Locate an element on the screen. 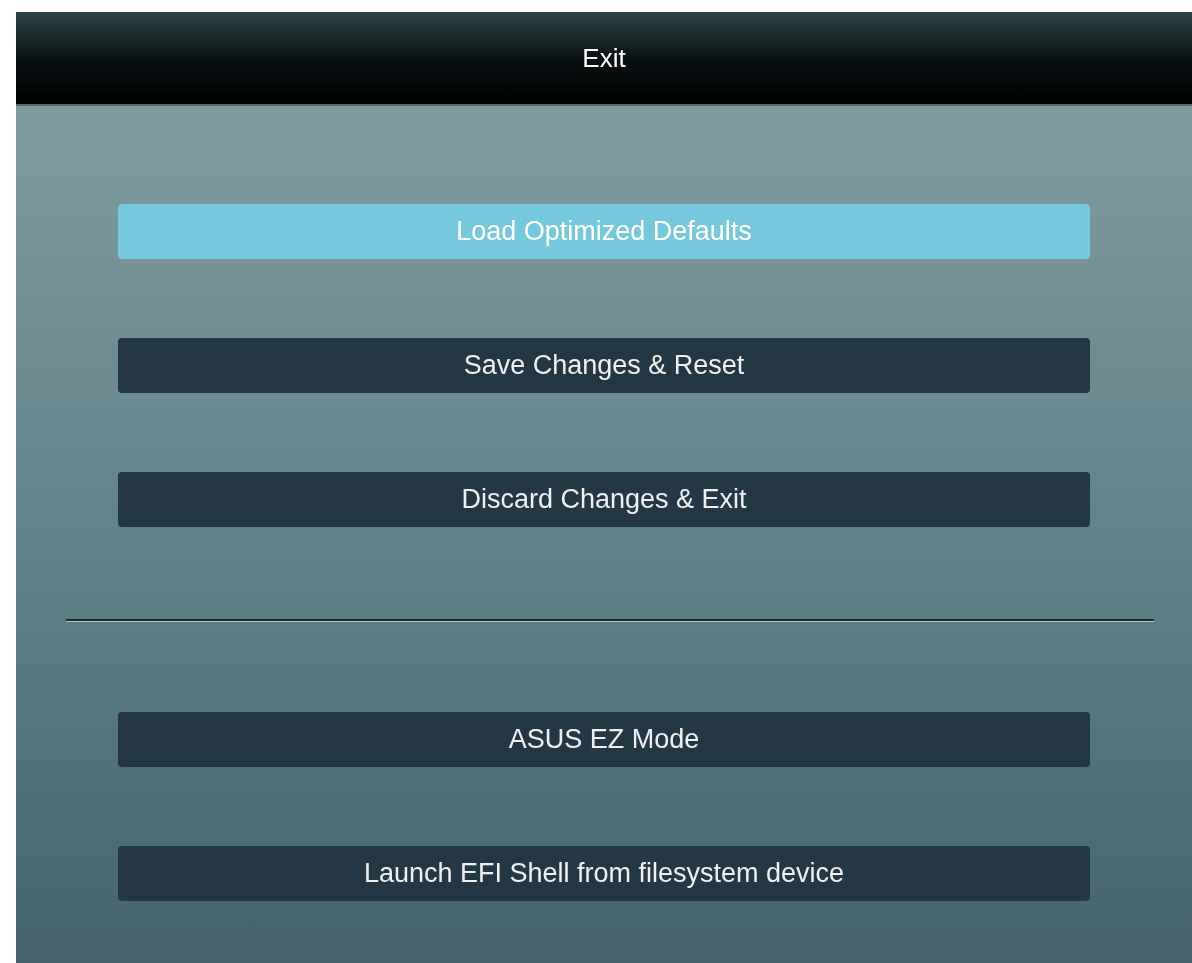 This screenshot has height=963, width=1192. window-title: Exit is located at coordinates (604, 58).